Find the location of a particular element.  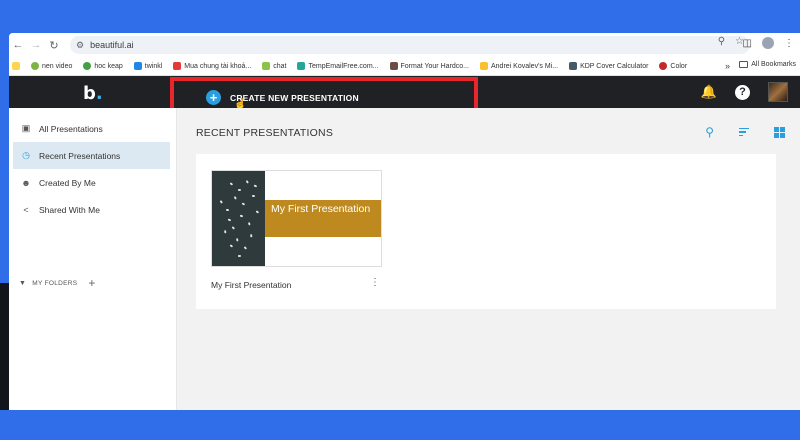

site-info-icon: ⚙ is located at coordinates (80, 45).